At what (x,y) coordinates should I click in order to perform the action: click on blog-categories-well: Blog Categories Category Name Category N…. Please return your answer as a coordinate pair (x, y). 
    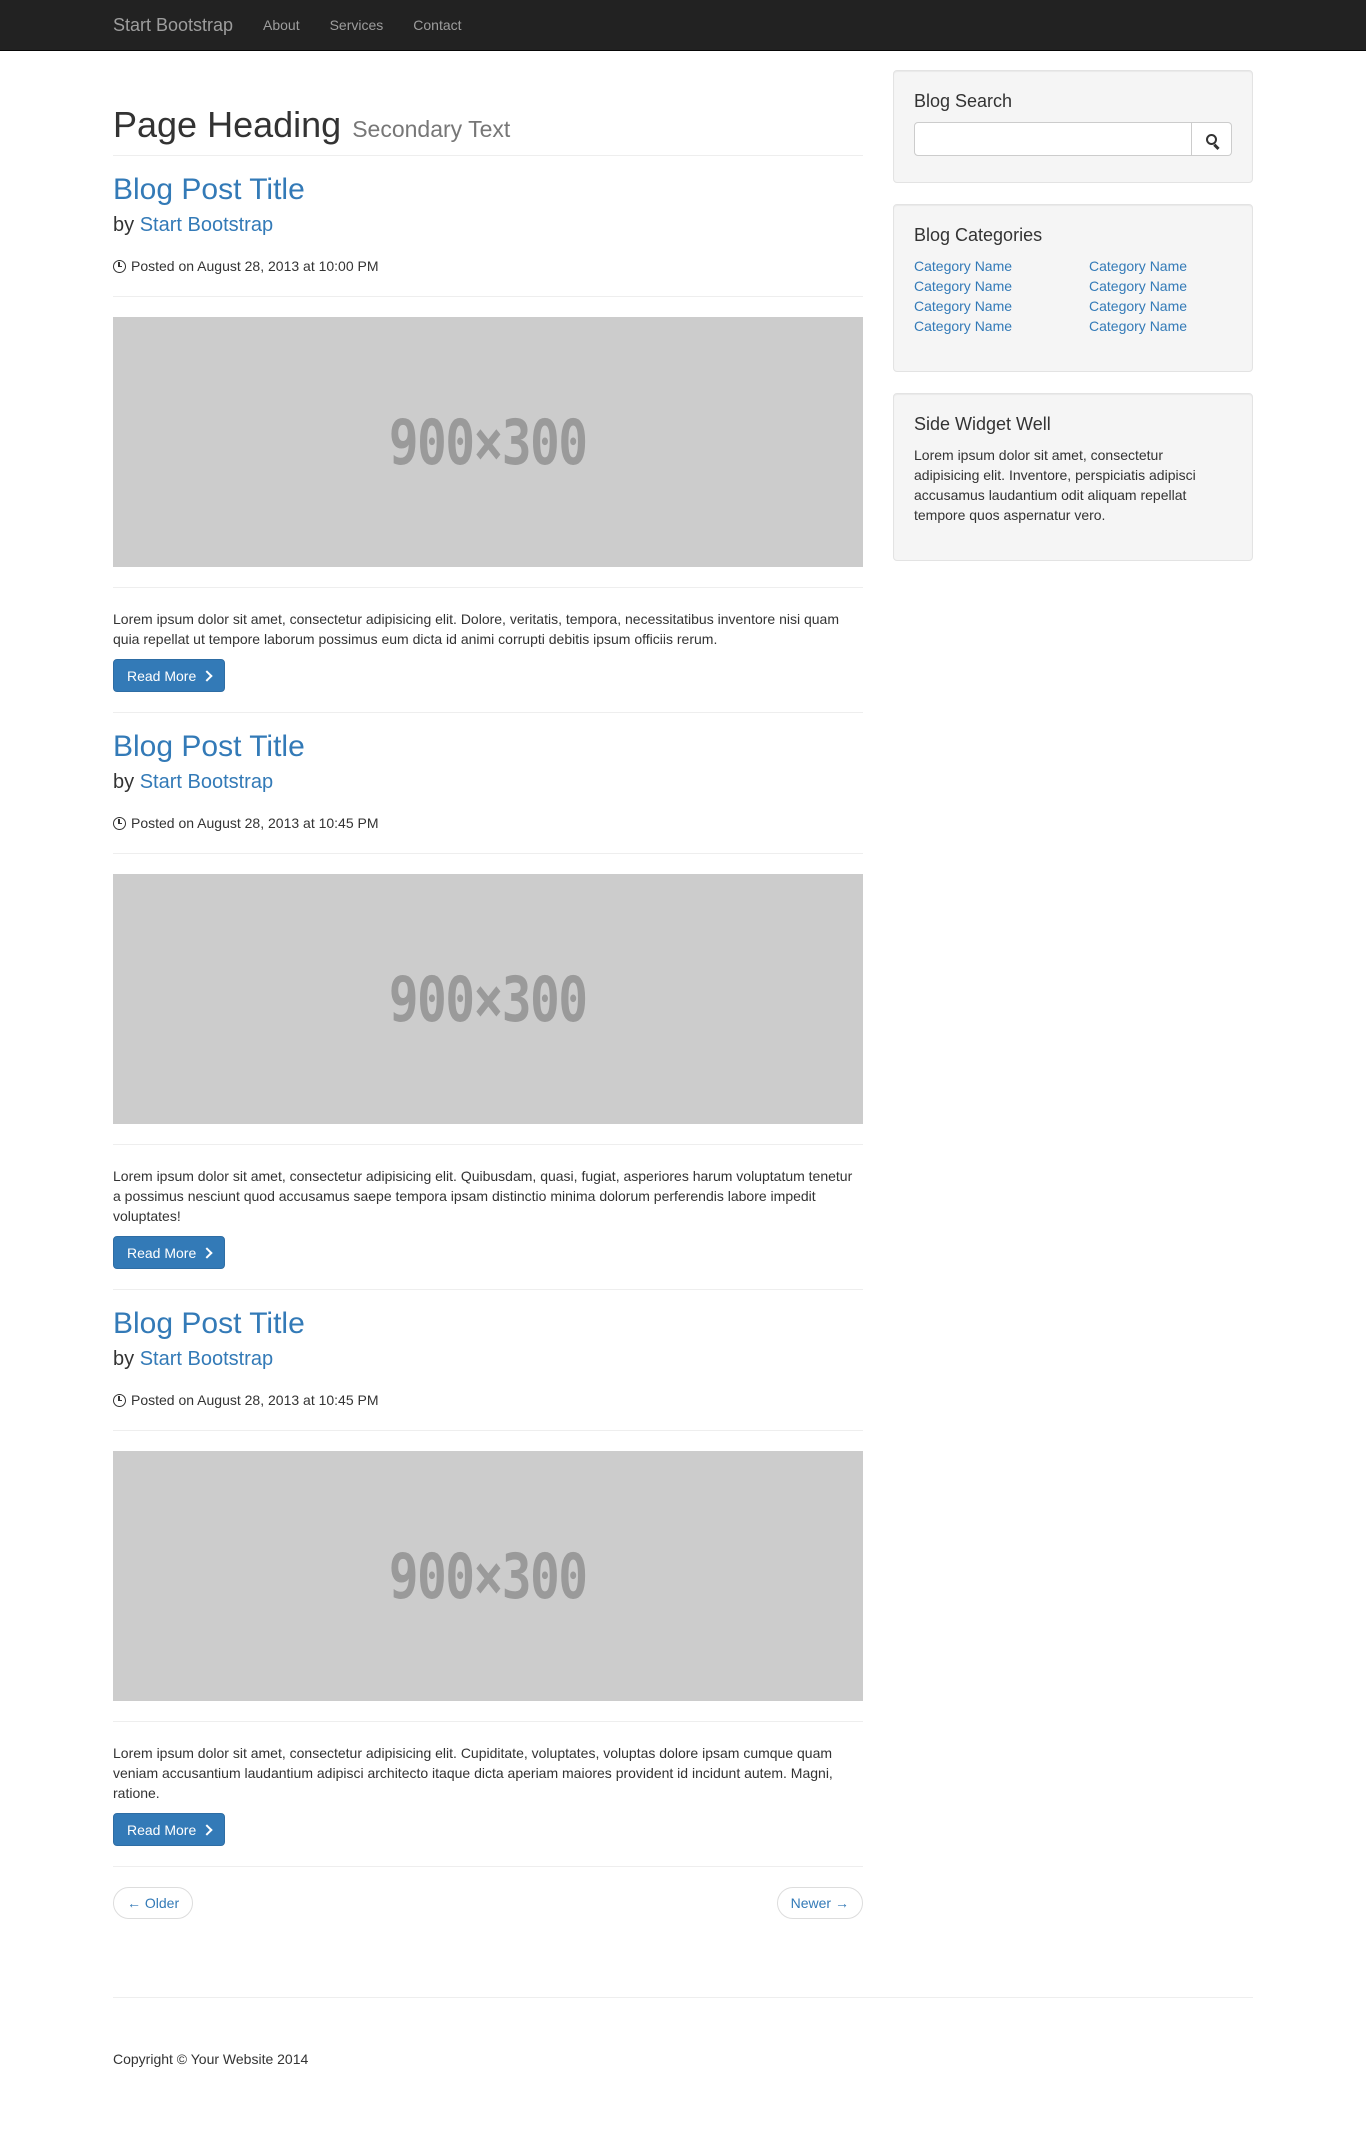
    Looking at the image, I should click on (1073, 288).